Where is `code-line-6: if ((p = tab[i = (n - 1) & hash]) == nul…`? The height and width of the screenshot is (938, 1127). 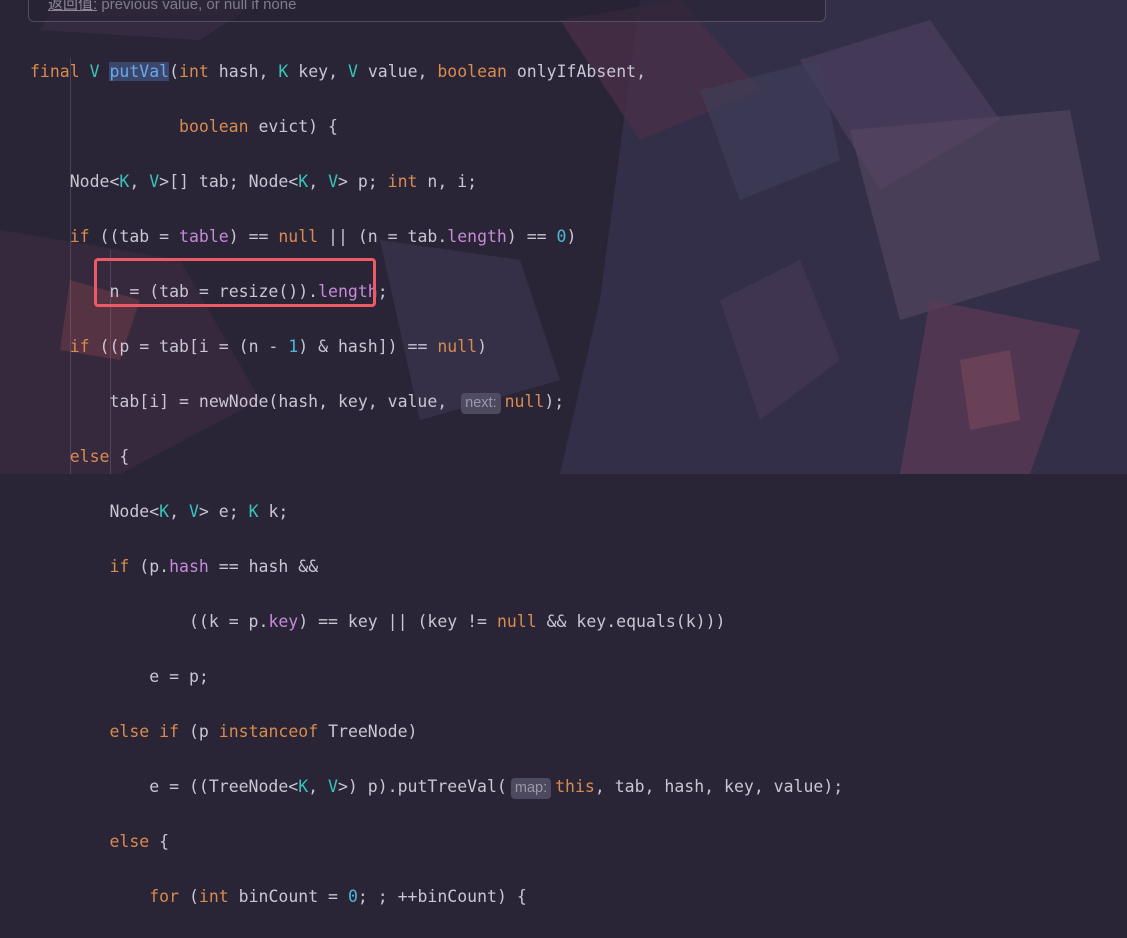
code-line-6: if ((p = tab[i = (n - 1) & hash]) == nul… is located at coordinates (436, 347).